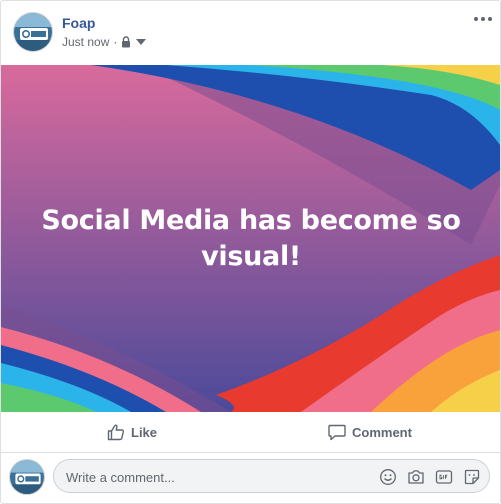 The image size is (501, 504). What do you see at coordinates (144, 432) in the screenshot?
I see `like-label: Like` at bounding box center [144, 432].